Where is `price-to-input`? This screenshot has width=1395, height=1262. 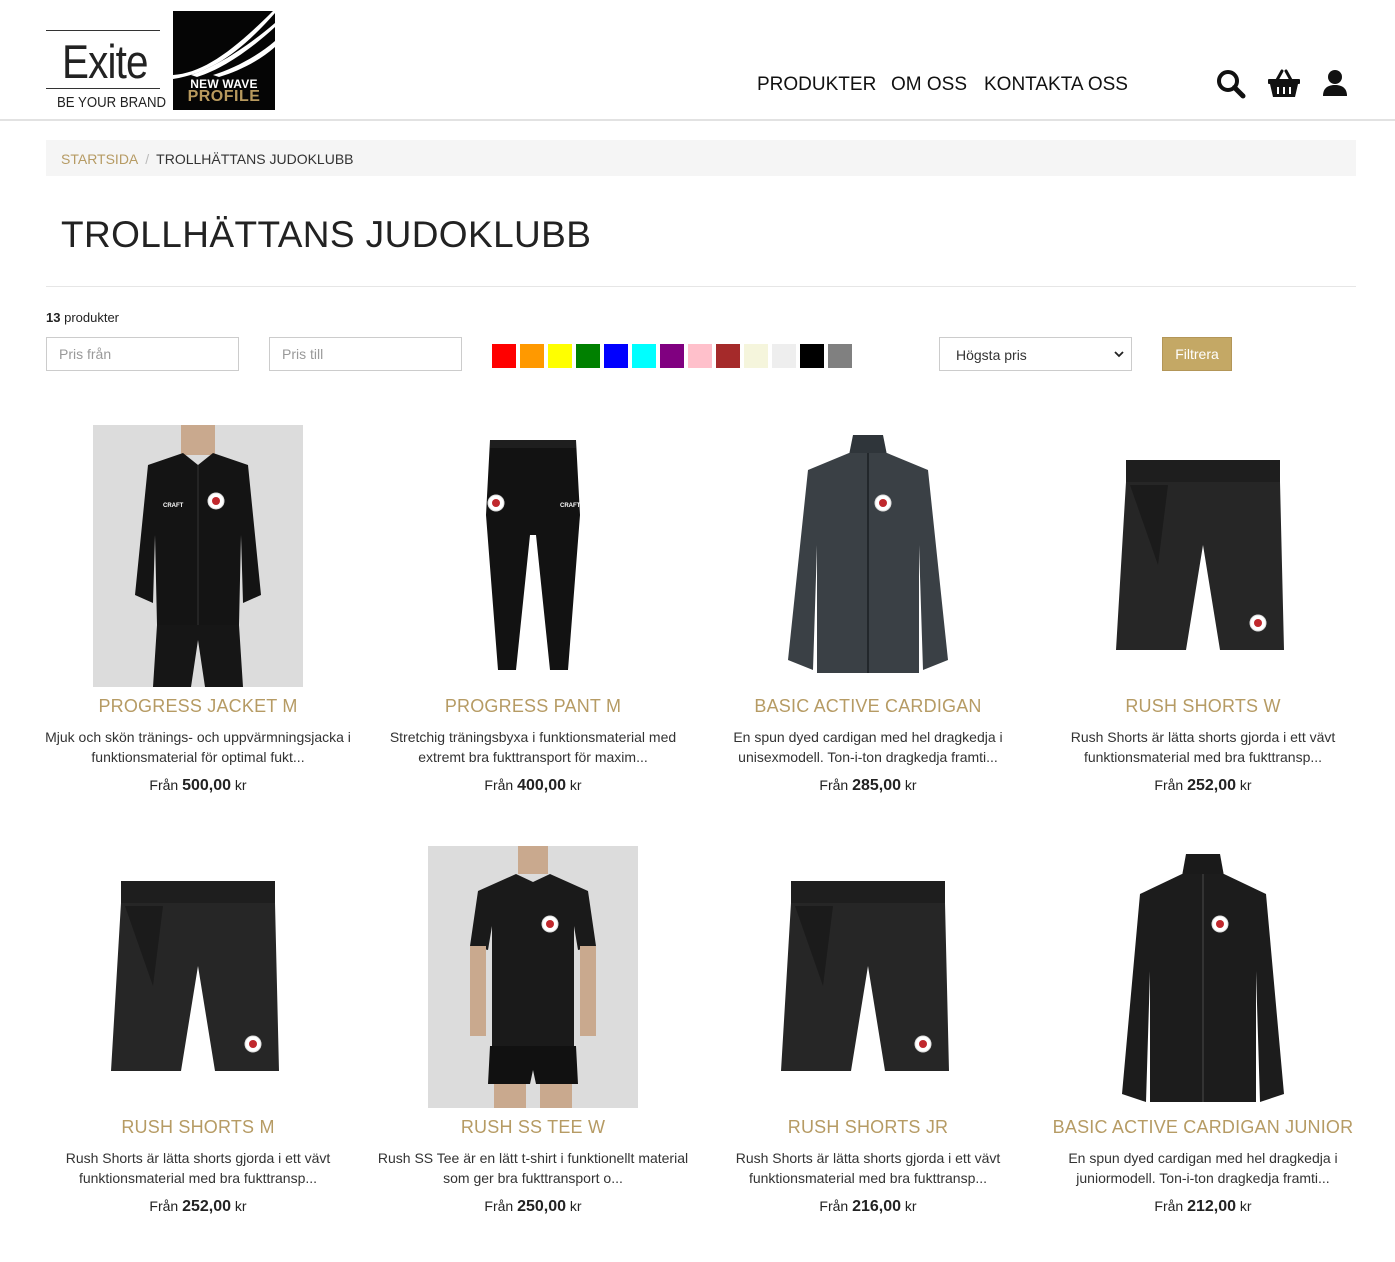
price-to-input is located at coordinates (365, 354).